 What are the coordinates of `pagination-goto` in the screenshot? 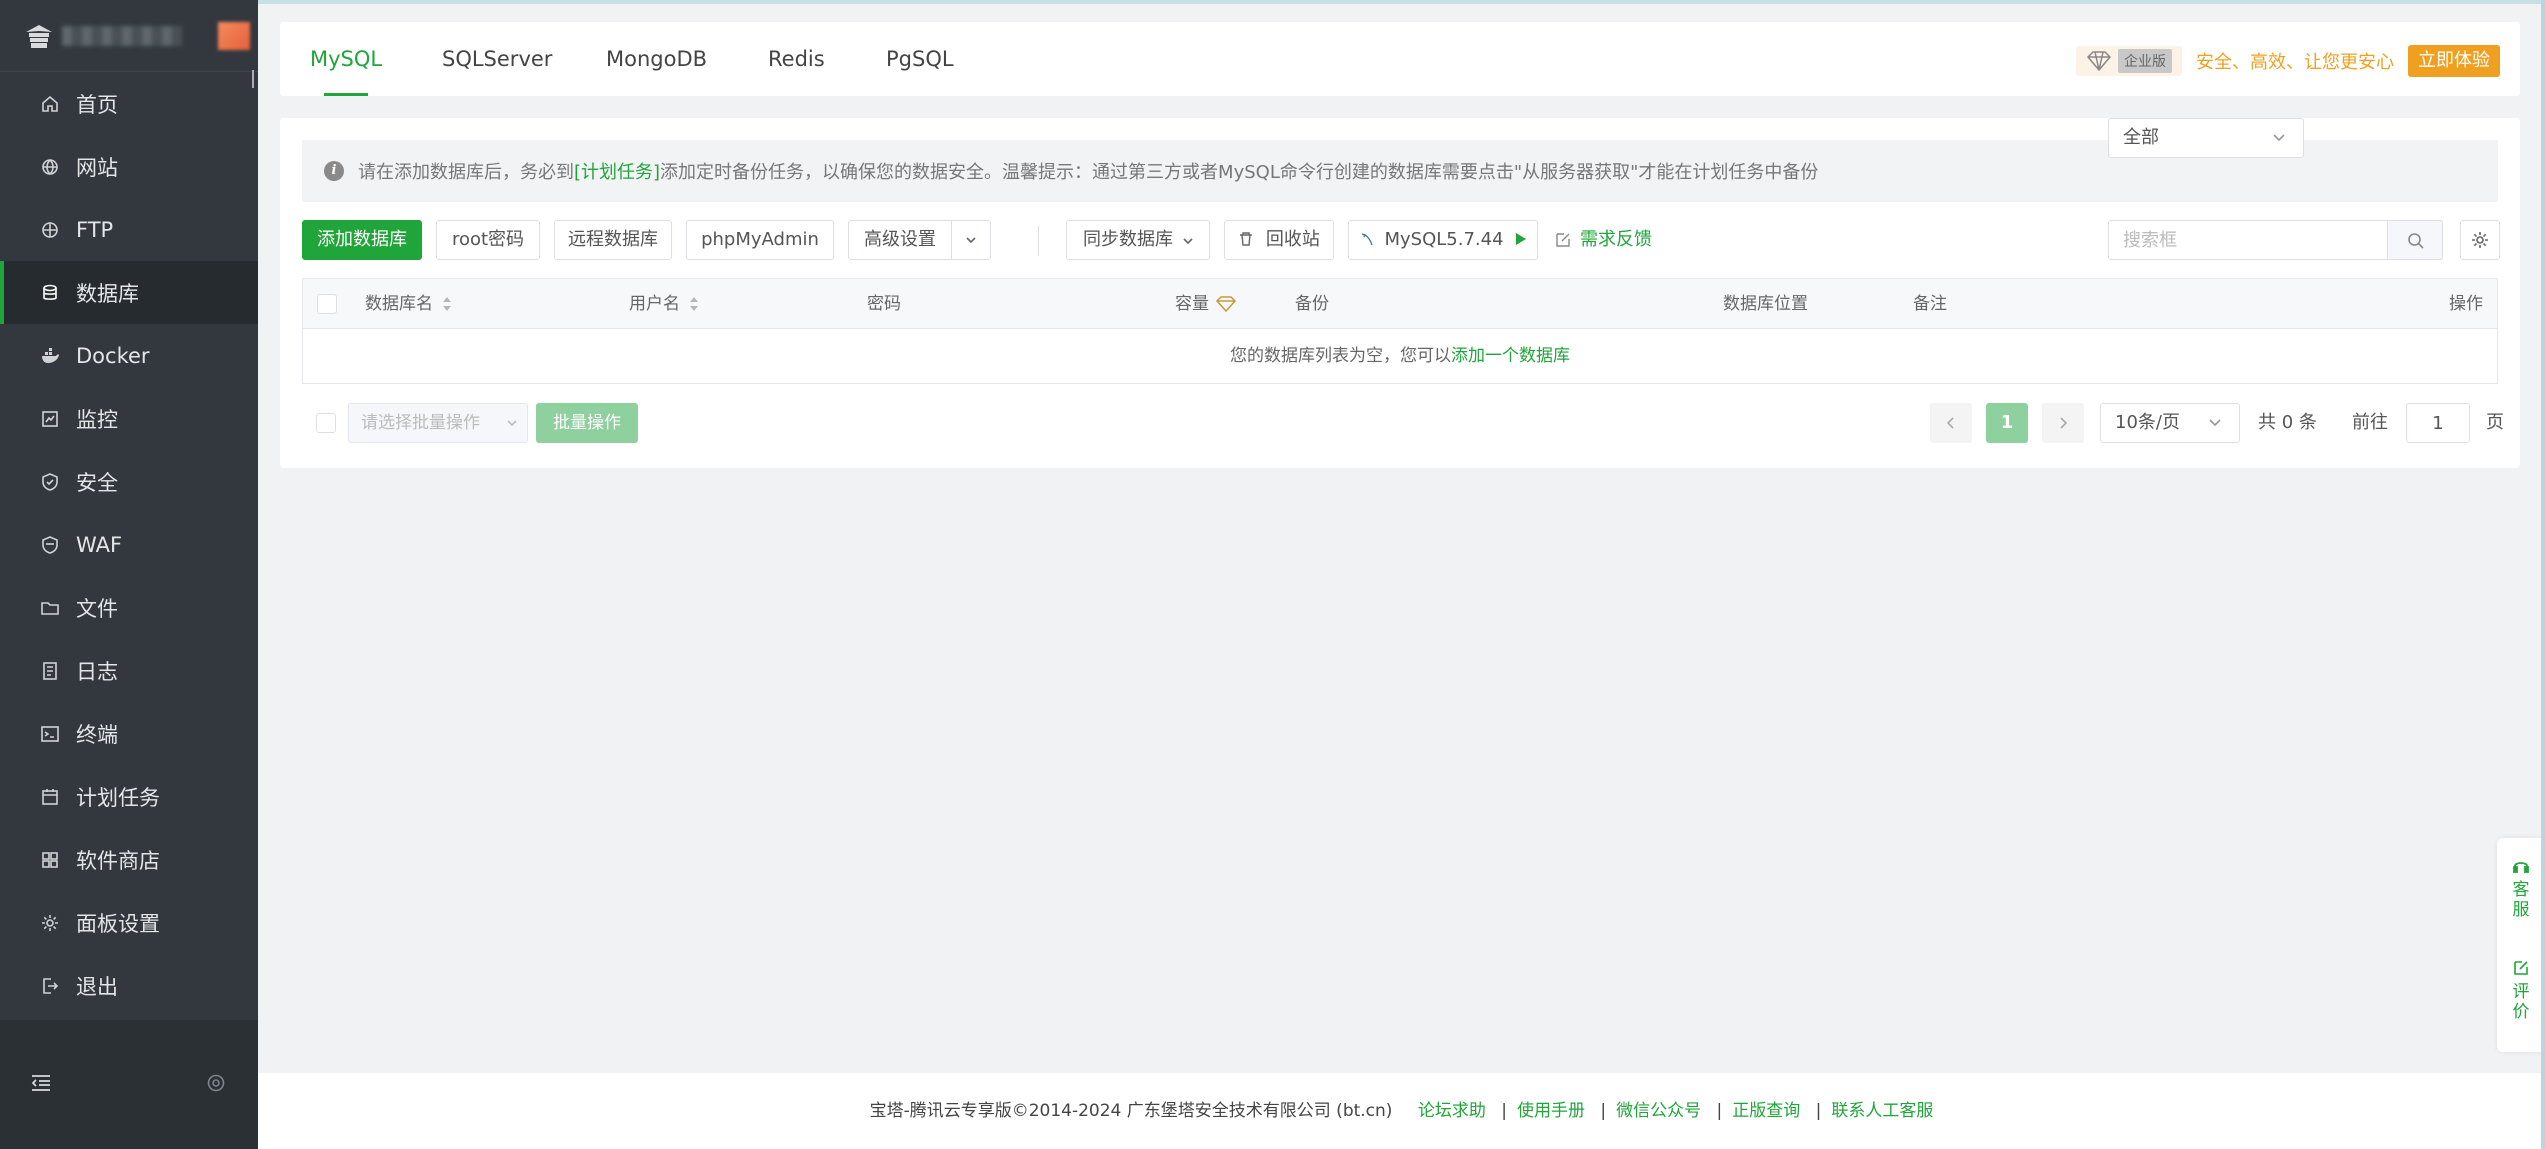 It's located at (1400, 423).